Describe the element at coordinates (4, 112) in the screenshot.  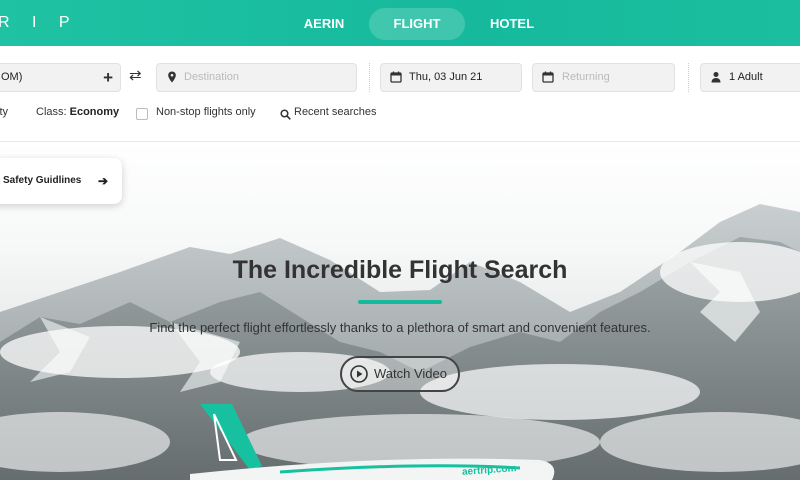
I see `trip-type-selector: ity` at that location.